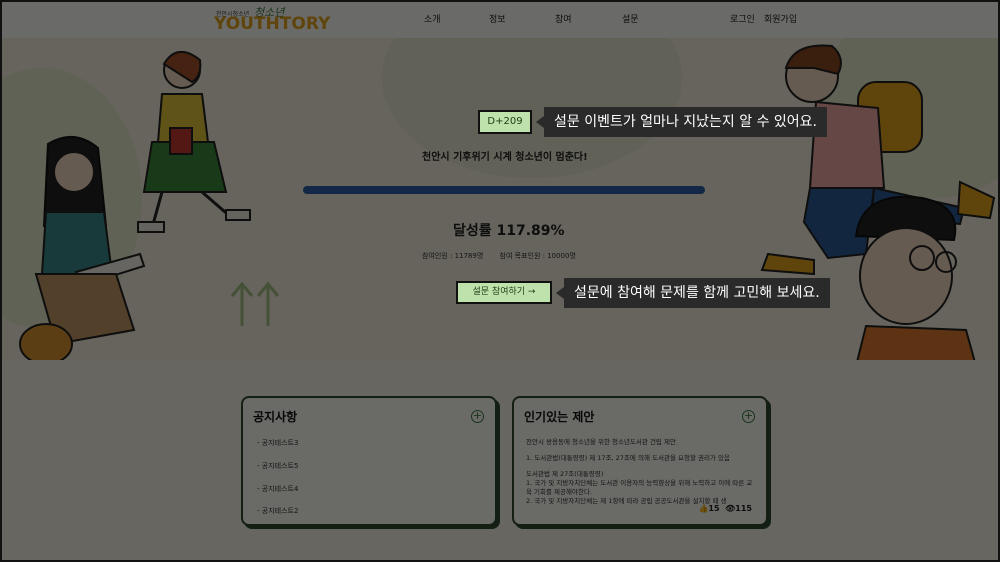  What do you see at coordinates (697, 293) in the screenshot?
I see `join-tooltip: 설문에 참여해 문제를 함께 고민해 보세요.` at bounding box center [697, 293].